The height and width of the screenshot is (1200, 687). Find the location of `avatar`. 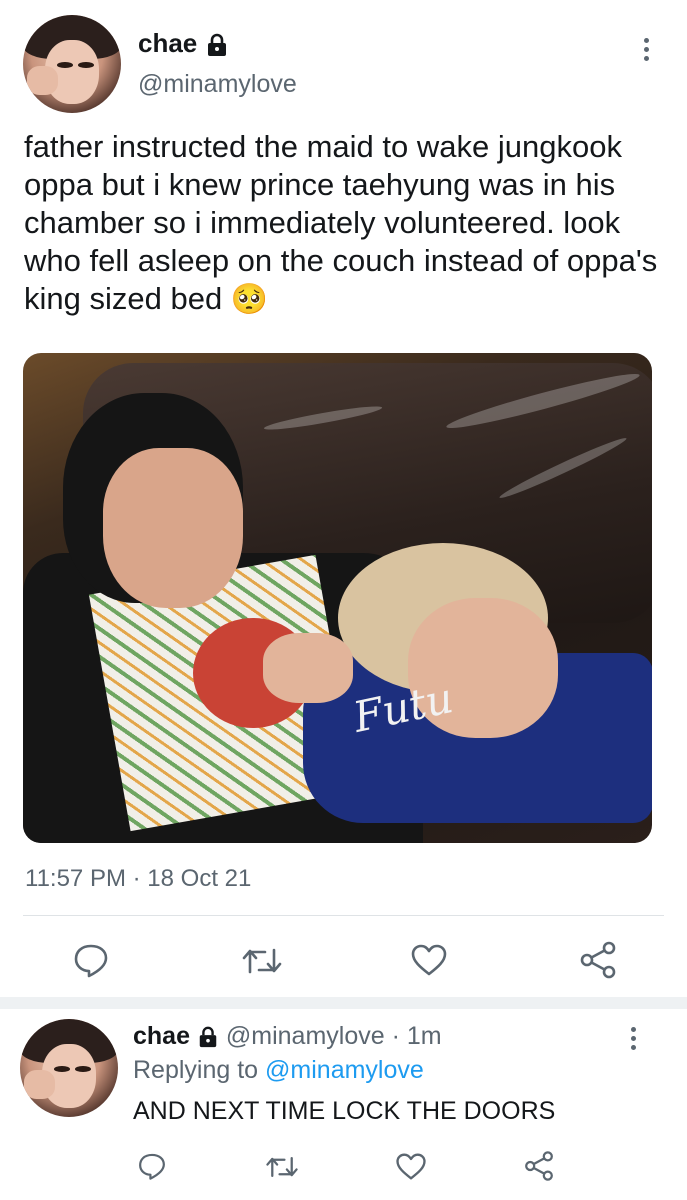

avatar is located at coordinates (72, 64).